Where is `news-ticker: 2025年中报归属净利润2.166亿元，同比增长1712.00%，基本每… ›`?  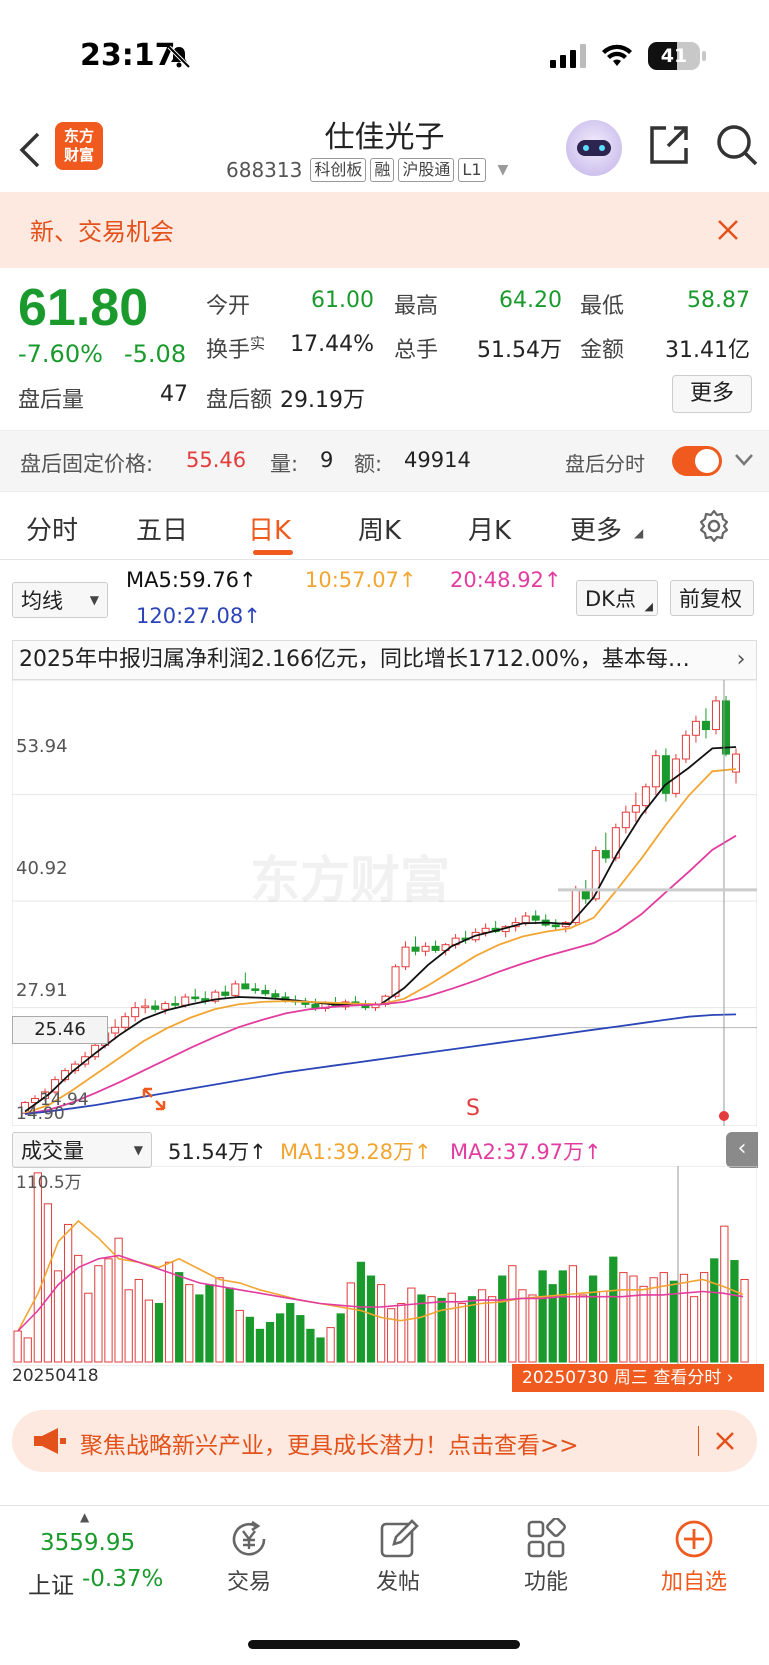 news-ticker: 2025年中报归属净利润2.166亿元，同比增长1712.00%，基本每… › is located at coordinates (384, 660).